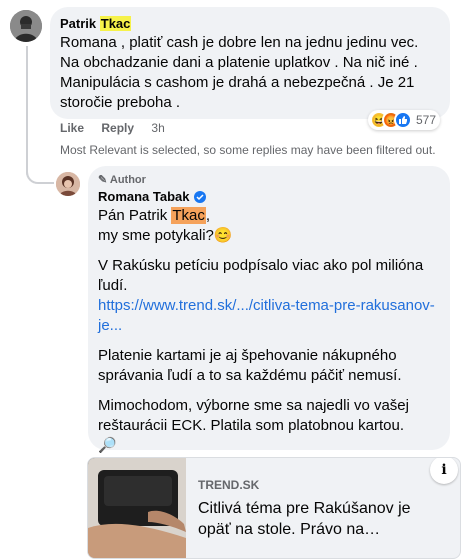 The width and height of the screenshot is (475, 559). I want to click on comment-author: Patrik Tkac, so click(96, 24).